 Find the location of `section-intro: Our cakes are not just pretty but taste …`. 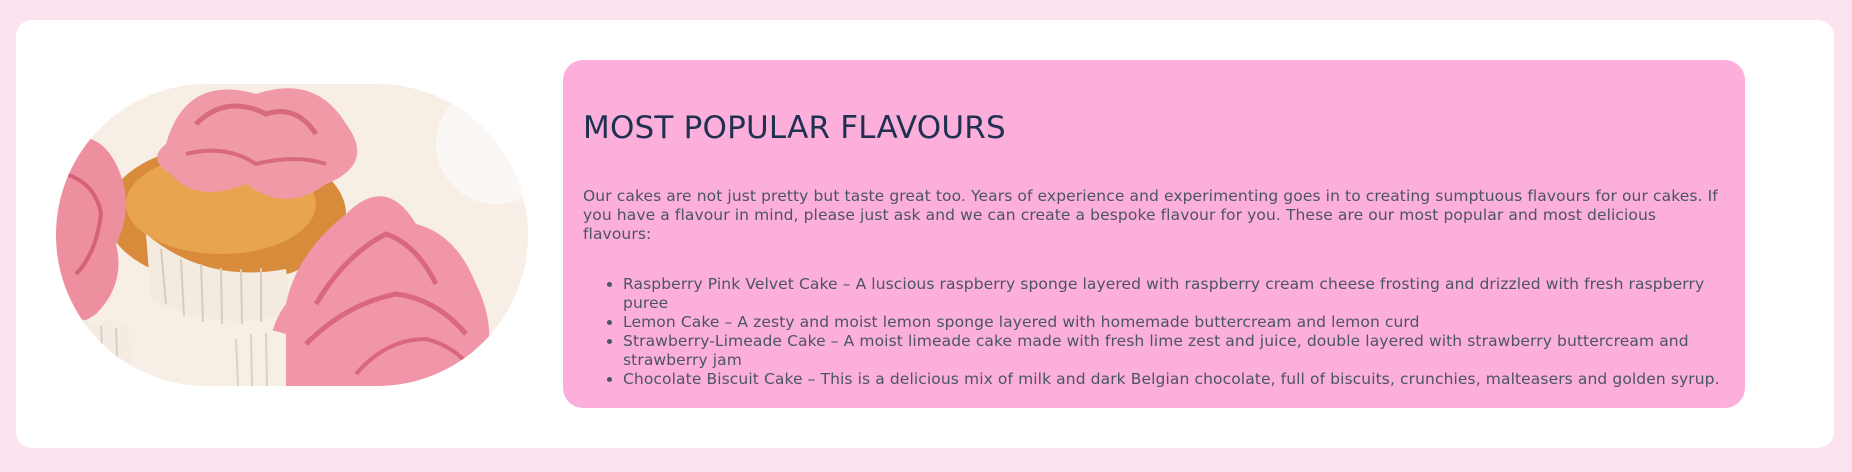

section-intro: Our cakes are not just pretty but taste … is located at coordinates (1150, 215).